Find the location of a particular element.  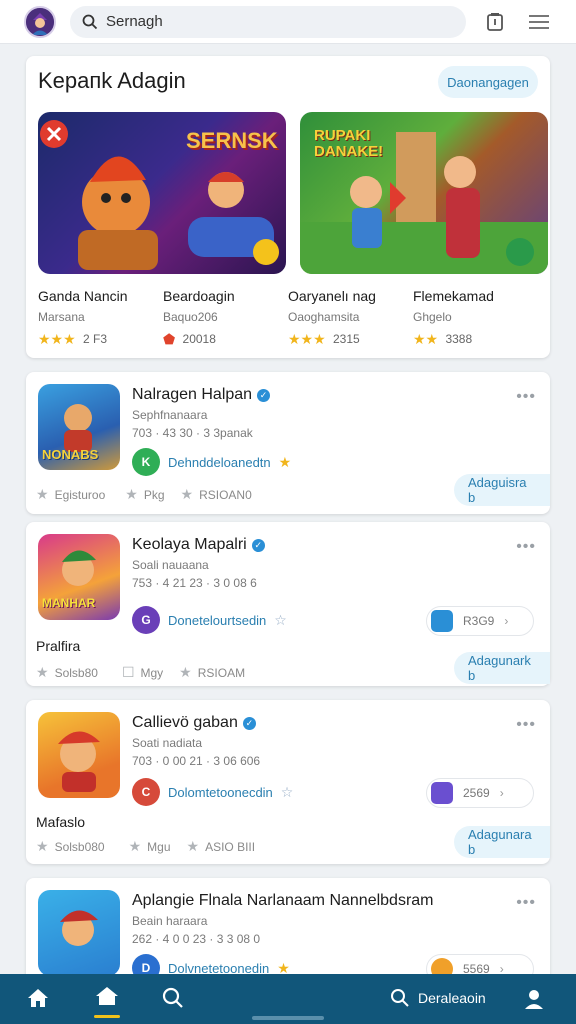

app-title-text: Callievö gaban is located at coordinates (185, 722).